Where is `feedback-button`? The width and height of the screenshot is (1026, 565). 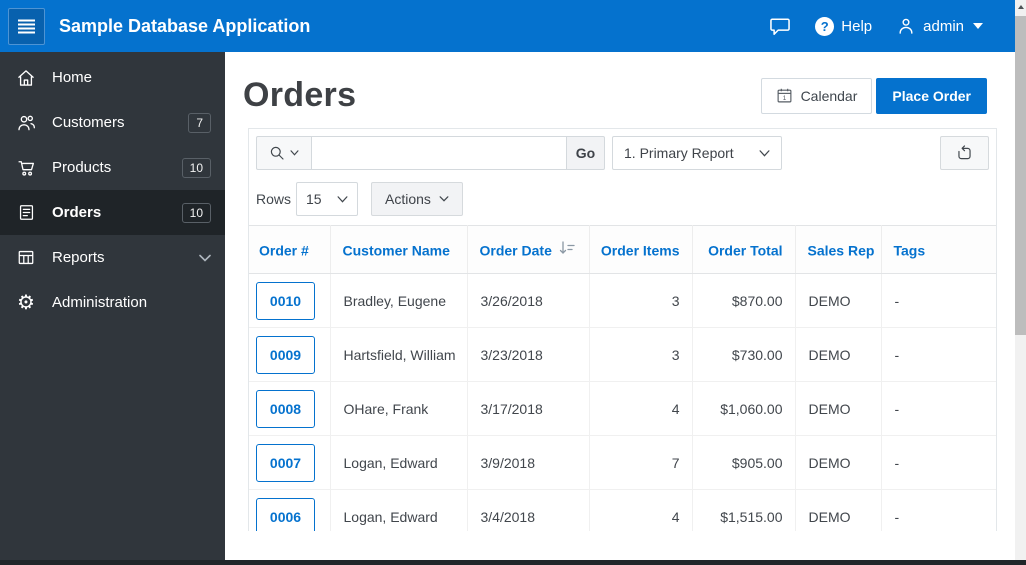 feedback-button is located at coordinates (780, 26).